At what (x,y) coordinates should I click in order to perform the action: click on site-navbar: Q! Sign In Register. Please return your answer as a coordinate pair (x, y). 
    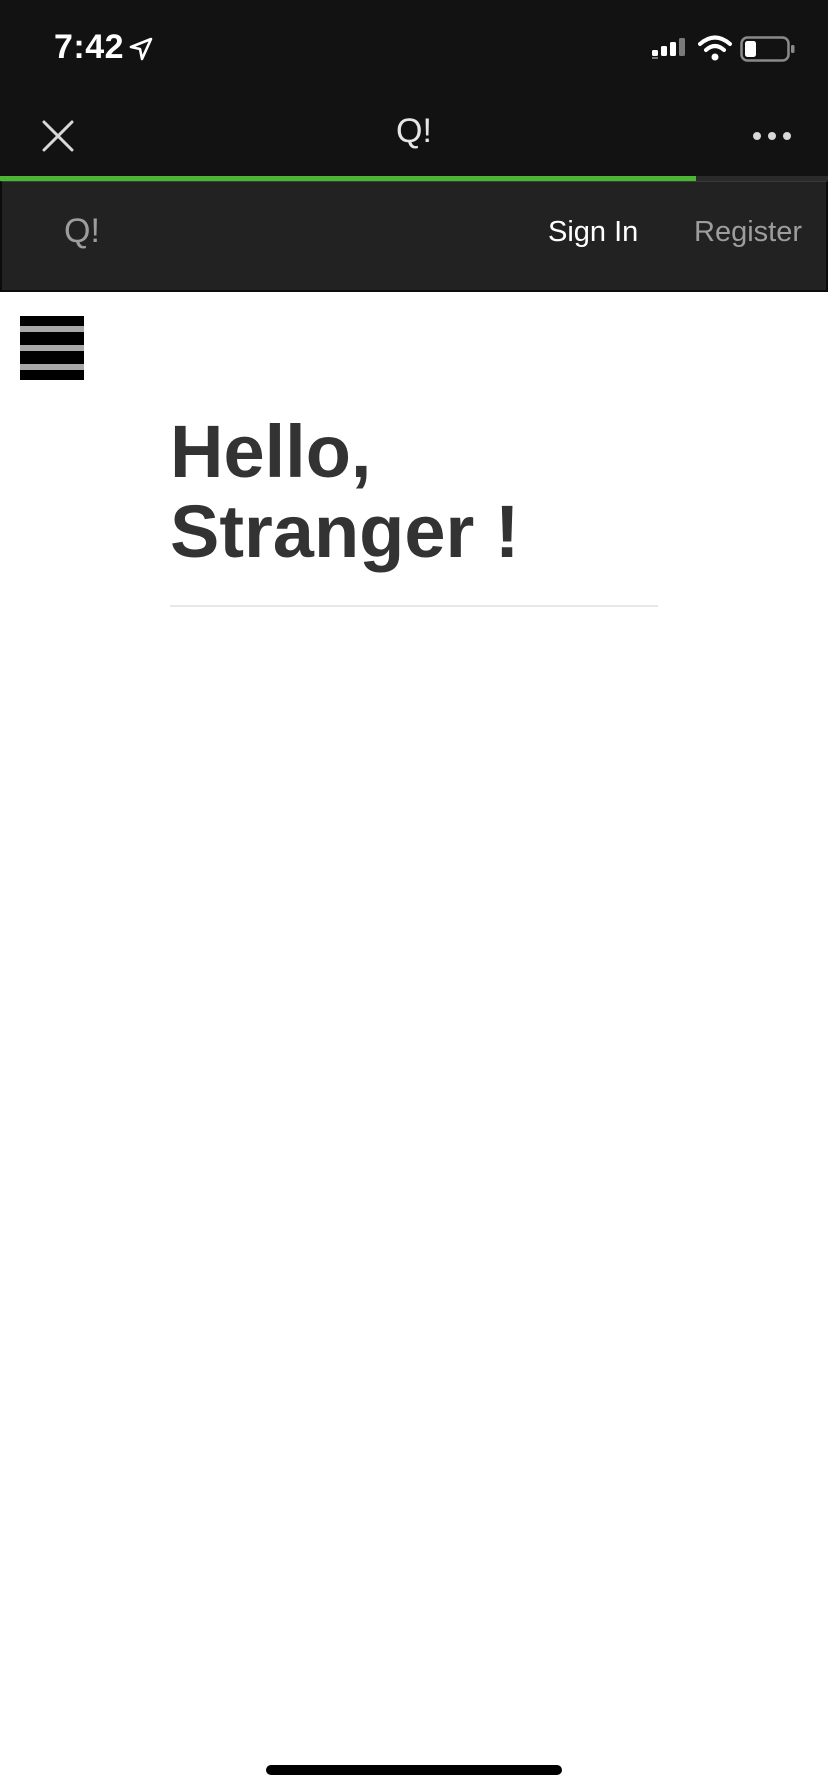
    Looking at the image, I should click on (414, 236).